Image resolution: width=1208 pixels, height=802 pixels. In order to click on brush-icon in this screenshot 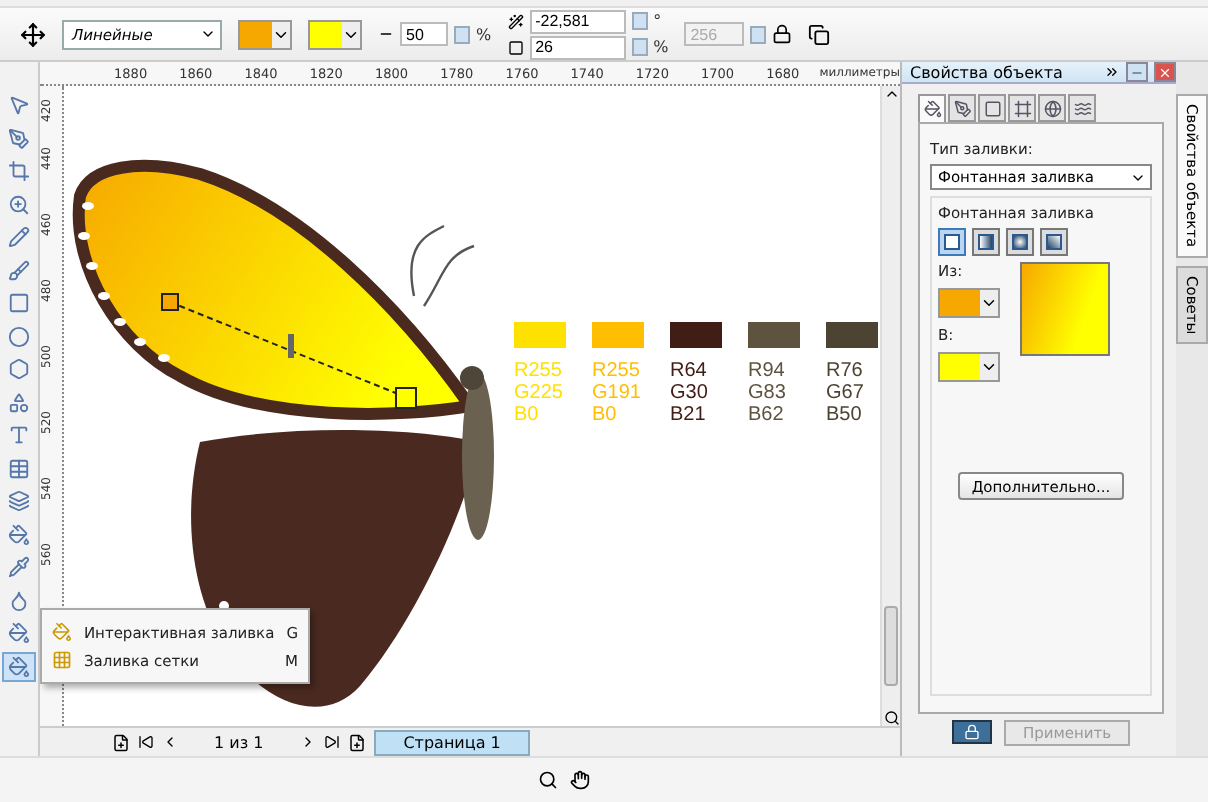, I will do `click(19, 270)`.